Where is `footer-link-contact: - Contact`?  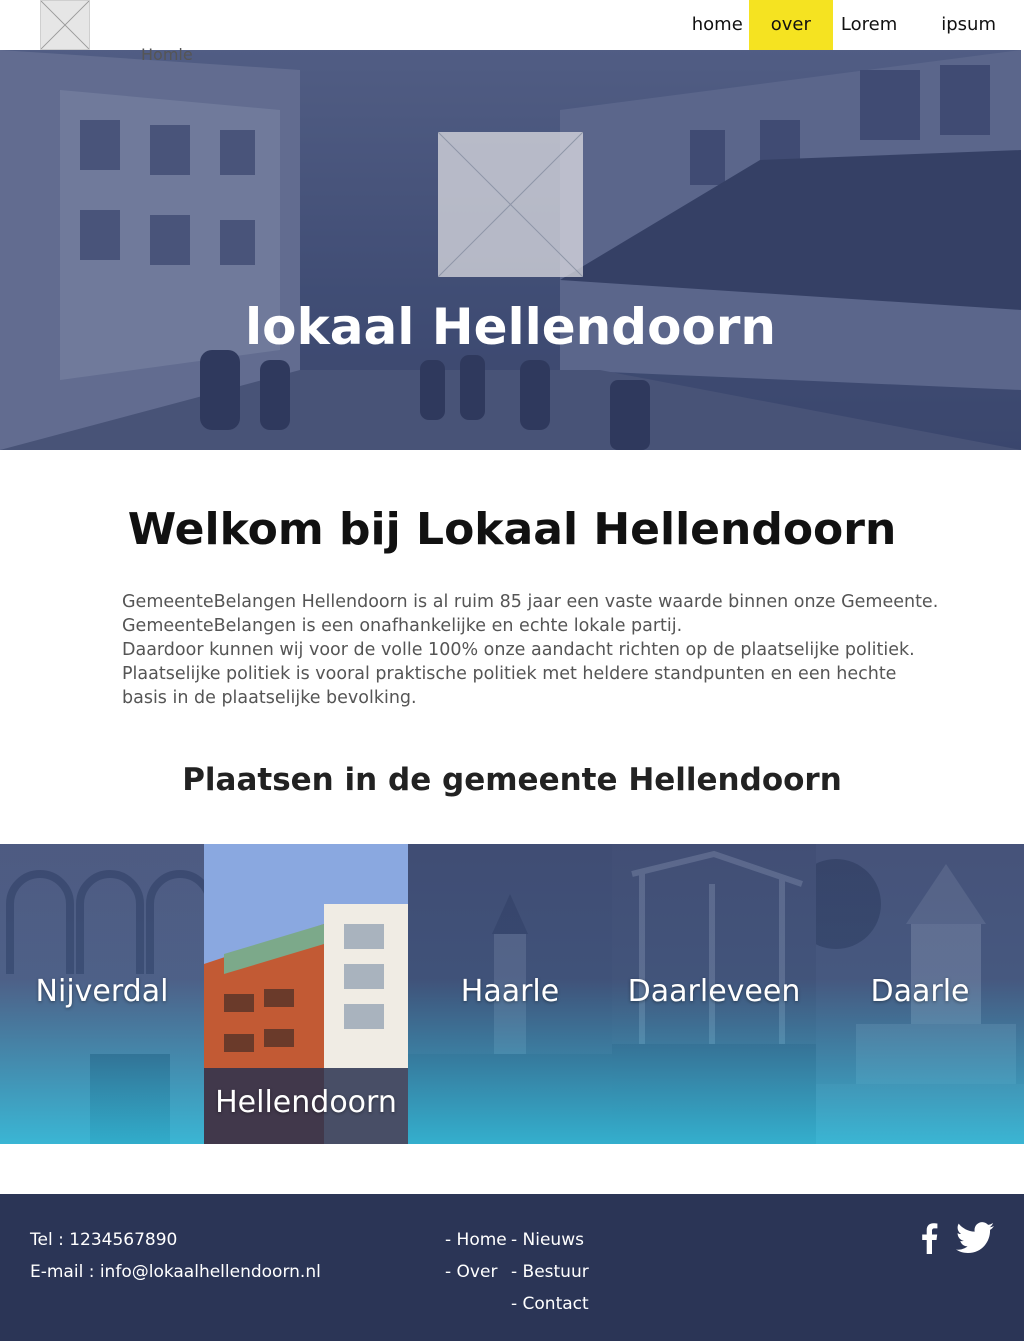
footer-link-contact: - Contact is located at coordinates (550, 1304).